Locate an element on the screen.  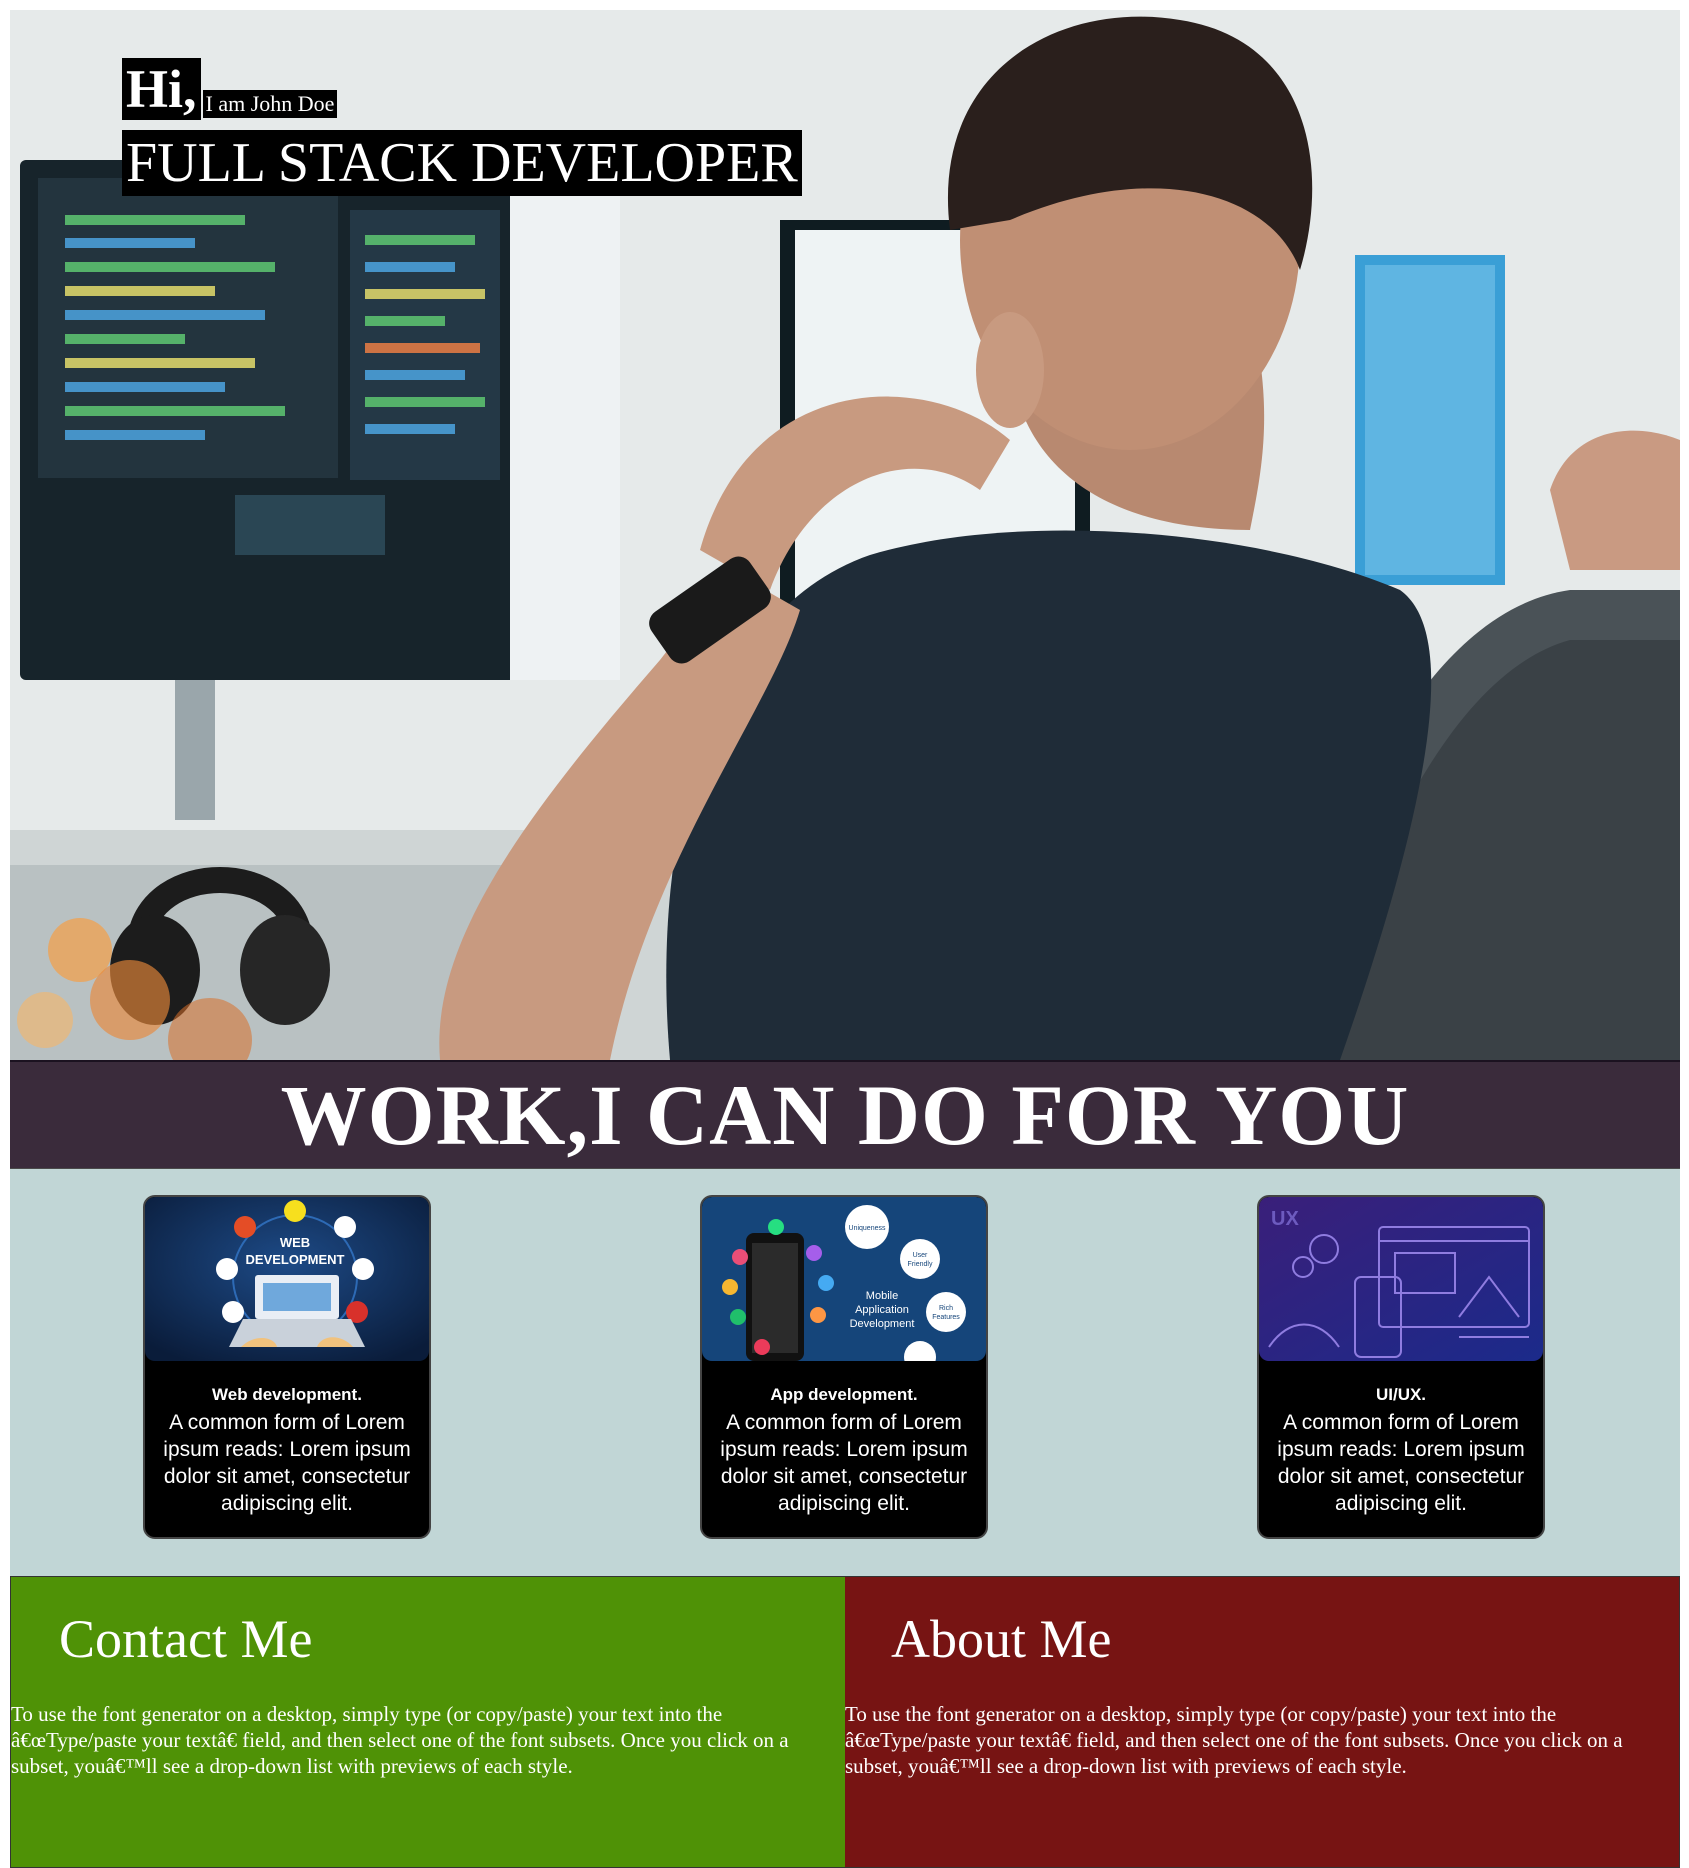
services-heading: WORK,I CAN DO FOR YOU is located at coordinates (845, 1115).